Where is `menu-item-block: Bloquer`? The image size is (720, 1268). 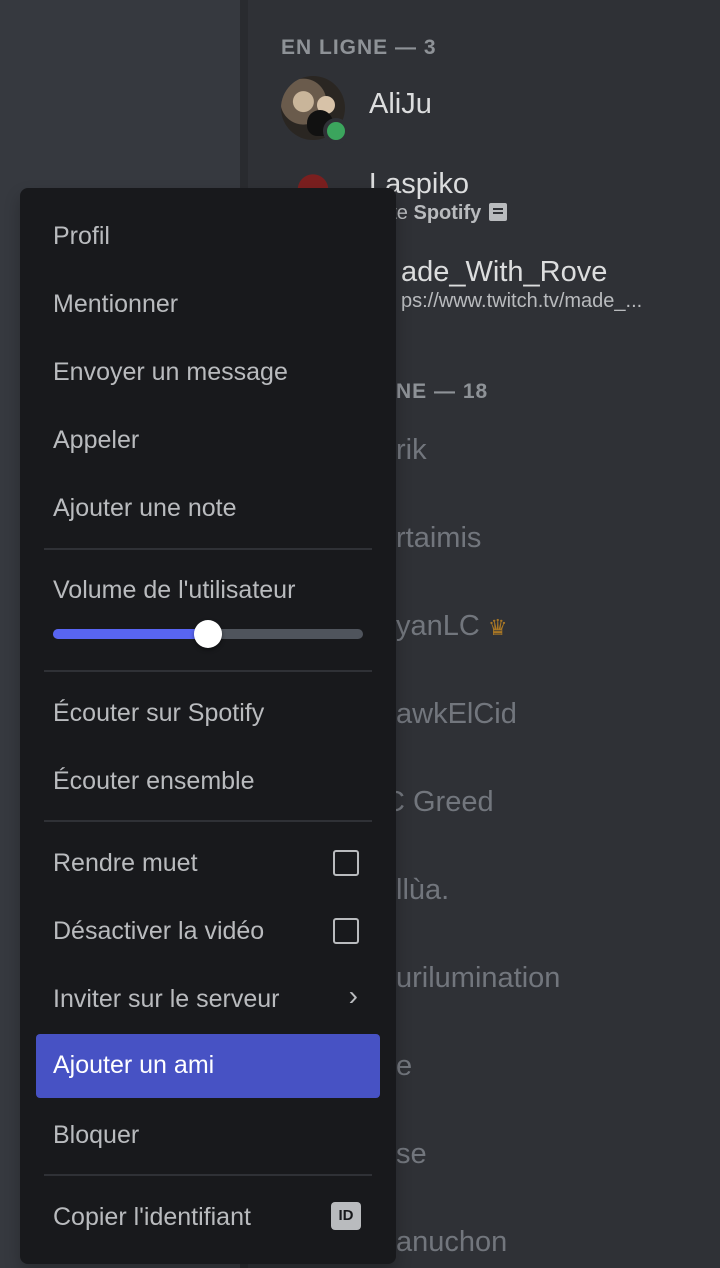
menu-item-block: Bloquer is located at coordinates (208, 1135).